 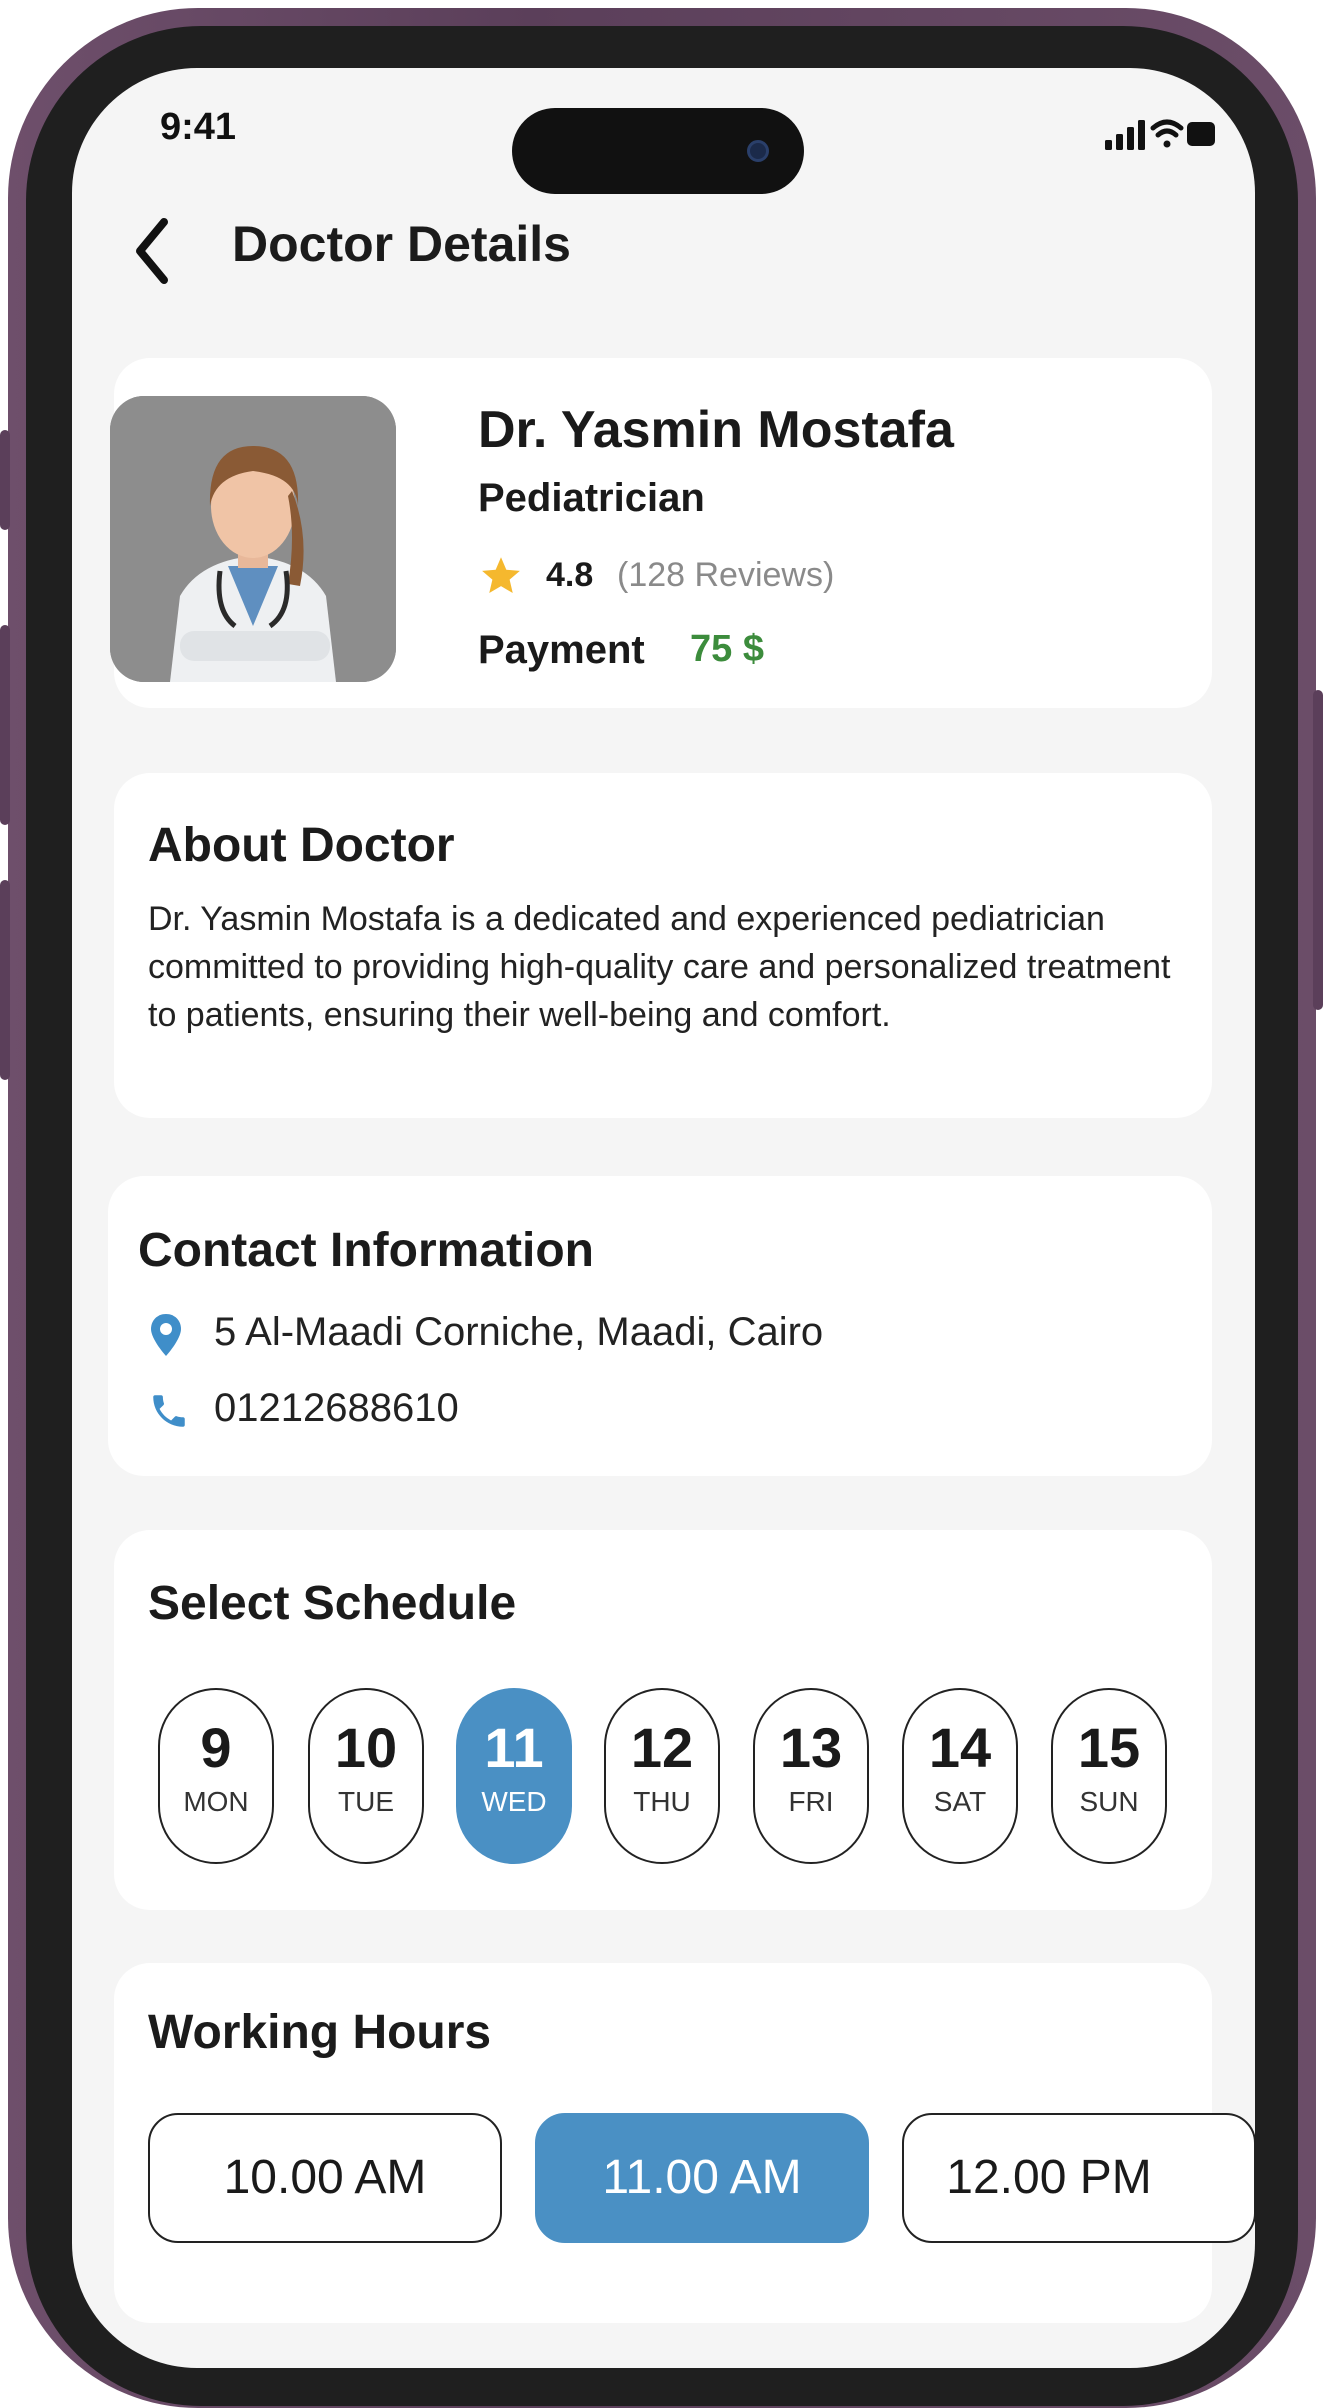 What do you see at coordinates (198, 127) in the screenshot?
I see `status-time: 9:41` at bounding box center [198, 127].